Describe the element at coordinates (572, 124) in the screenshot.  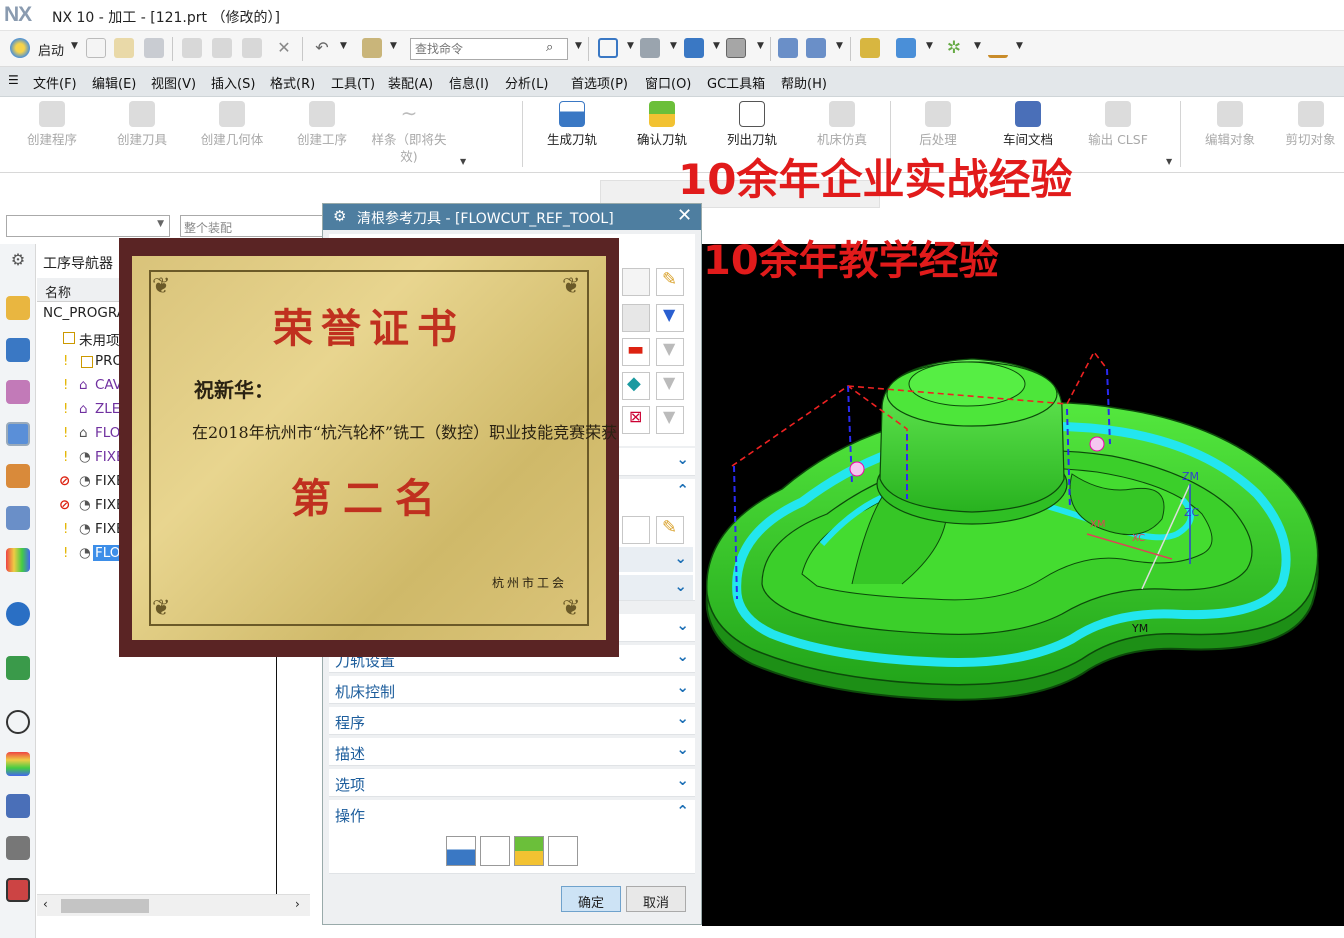
I see `generate-toolpath-button: 生成刀轨` at that location.